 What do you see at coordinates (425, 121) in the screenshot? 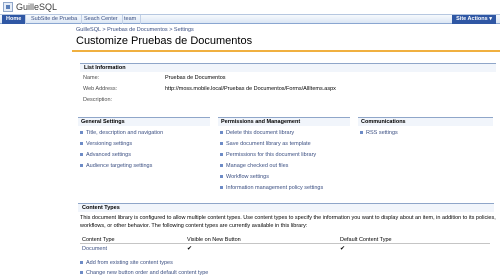
I see `communications-header: Communications` at bounding box center [425, 121].